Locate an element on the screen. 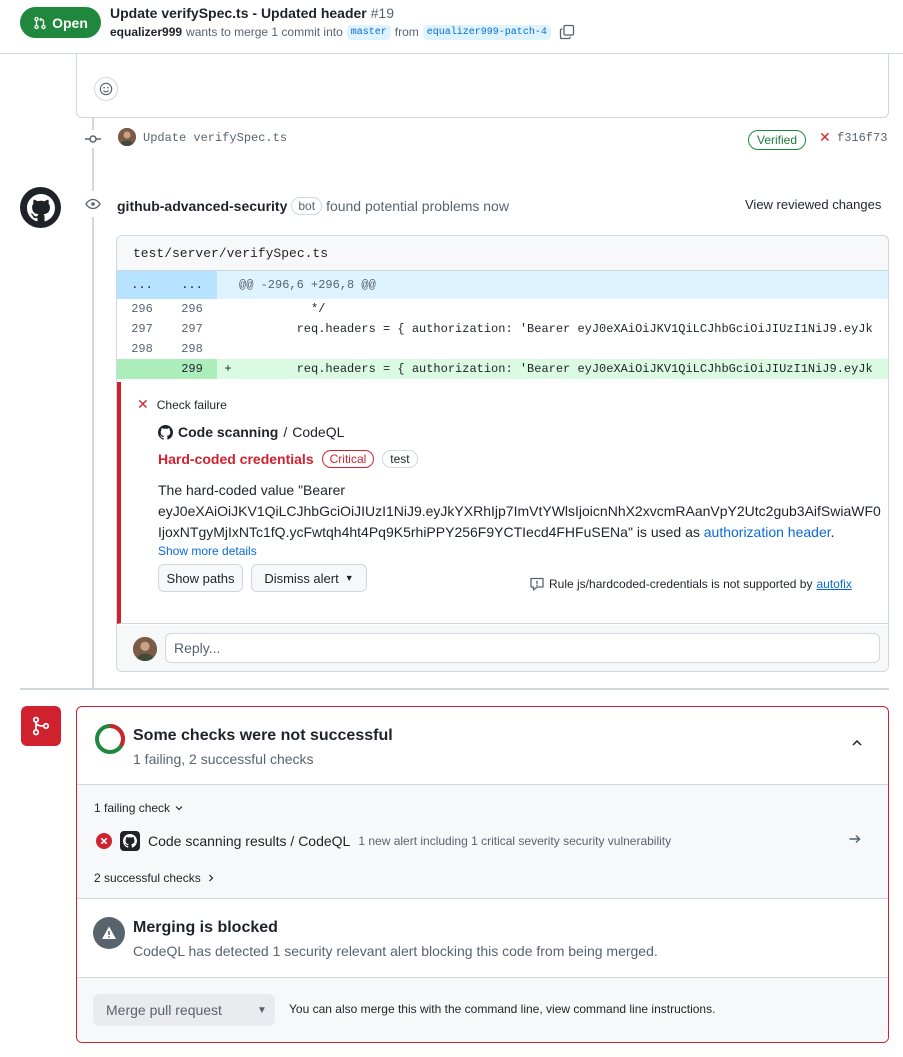 This screenshot has height=1057, width=903. show-paths-label: Show paths is located at coordinates (200, 578).